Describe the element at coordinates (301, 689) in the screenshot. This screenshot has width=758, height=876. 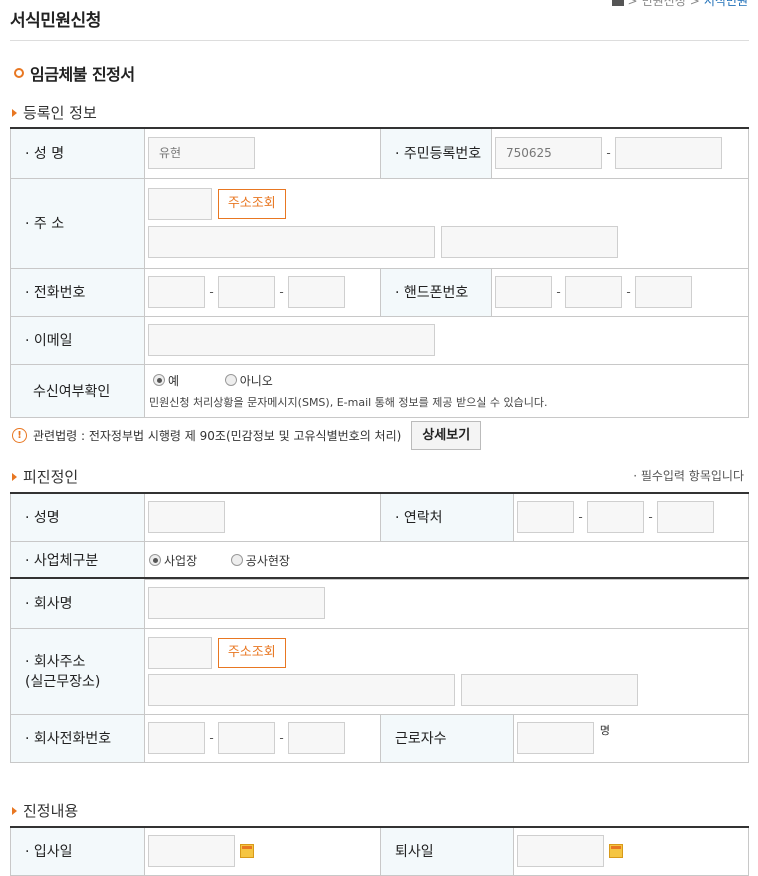
I see `company-address-field` at that location.